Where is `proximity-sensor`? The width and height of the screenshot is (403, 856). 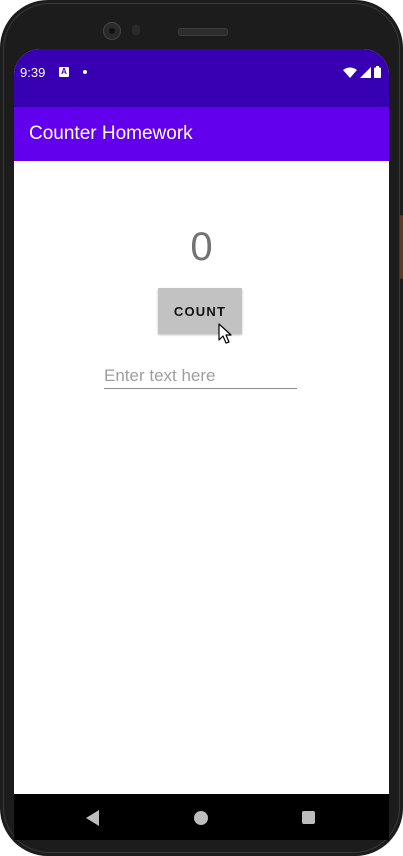
proximity-sensor is located at coordinates (136, 30).